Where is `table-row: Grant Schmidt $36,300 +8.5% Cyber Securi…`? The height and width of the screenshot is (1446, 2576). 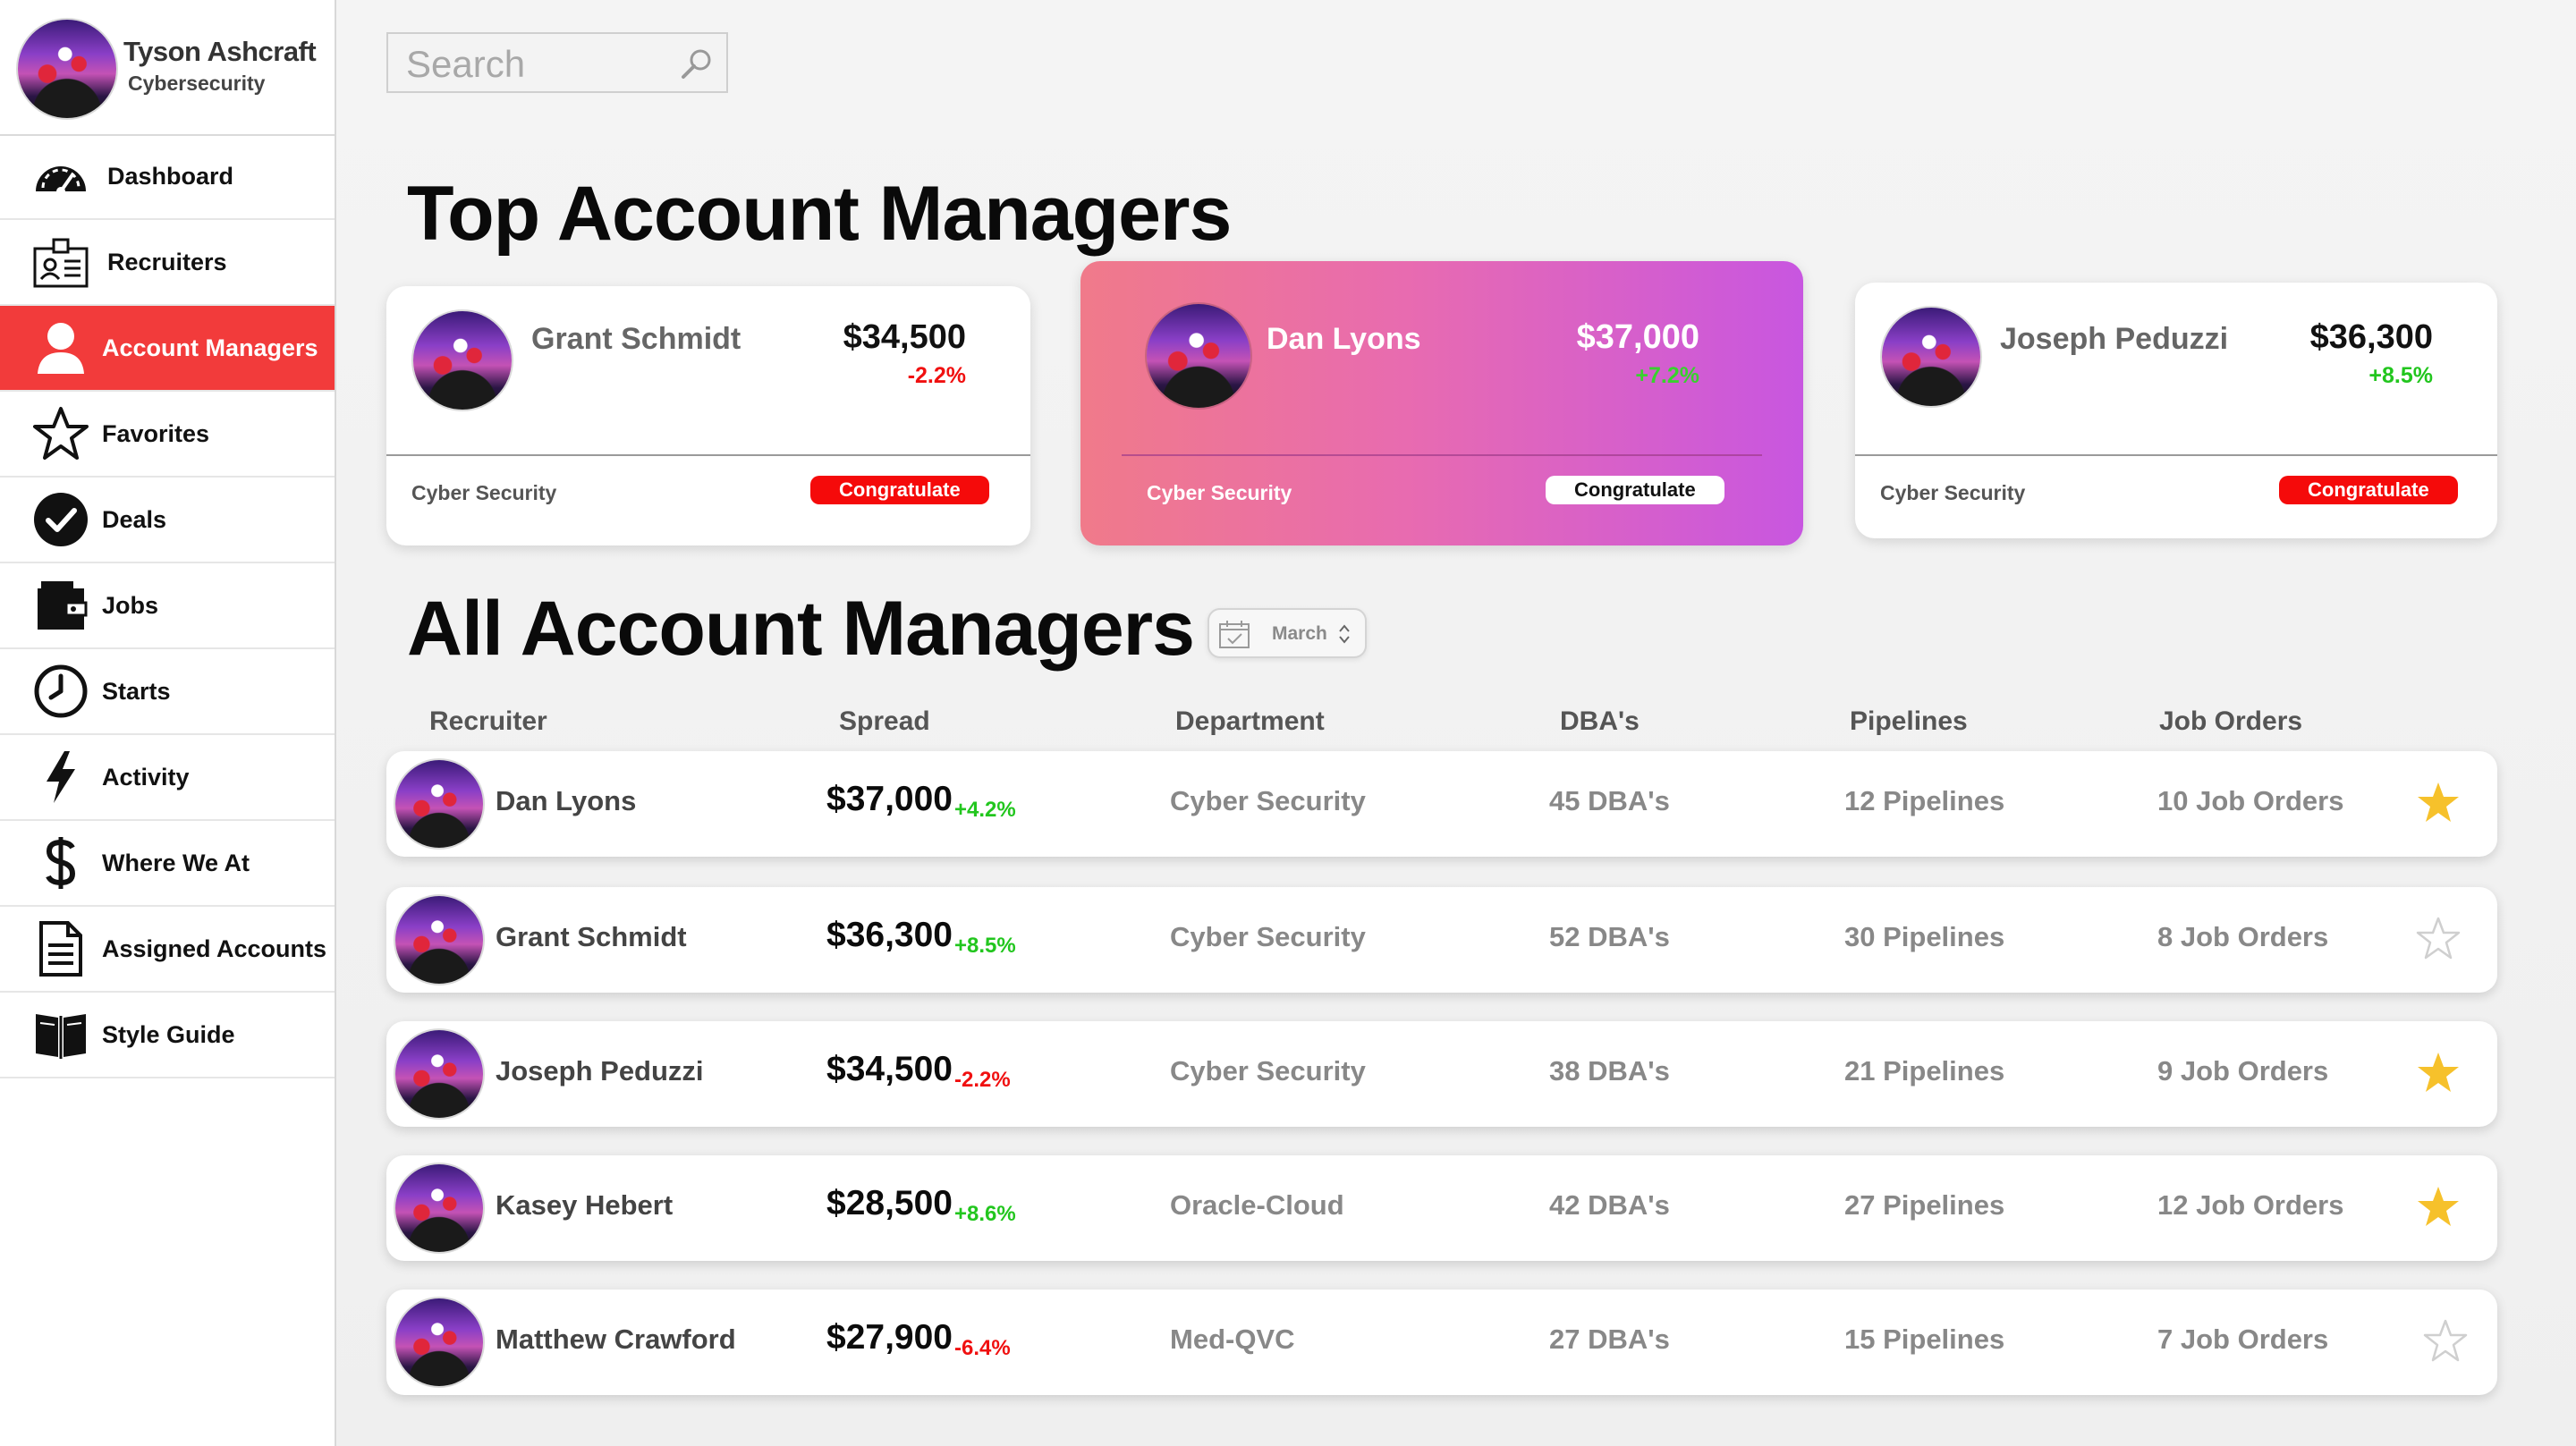
table-row: Grant Schmidt $36,300 +8.5% Cyber Securi… is located at coordinates (1441, 940).